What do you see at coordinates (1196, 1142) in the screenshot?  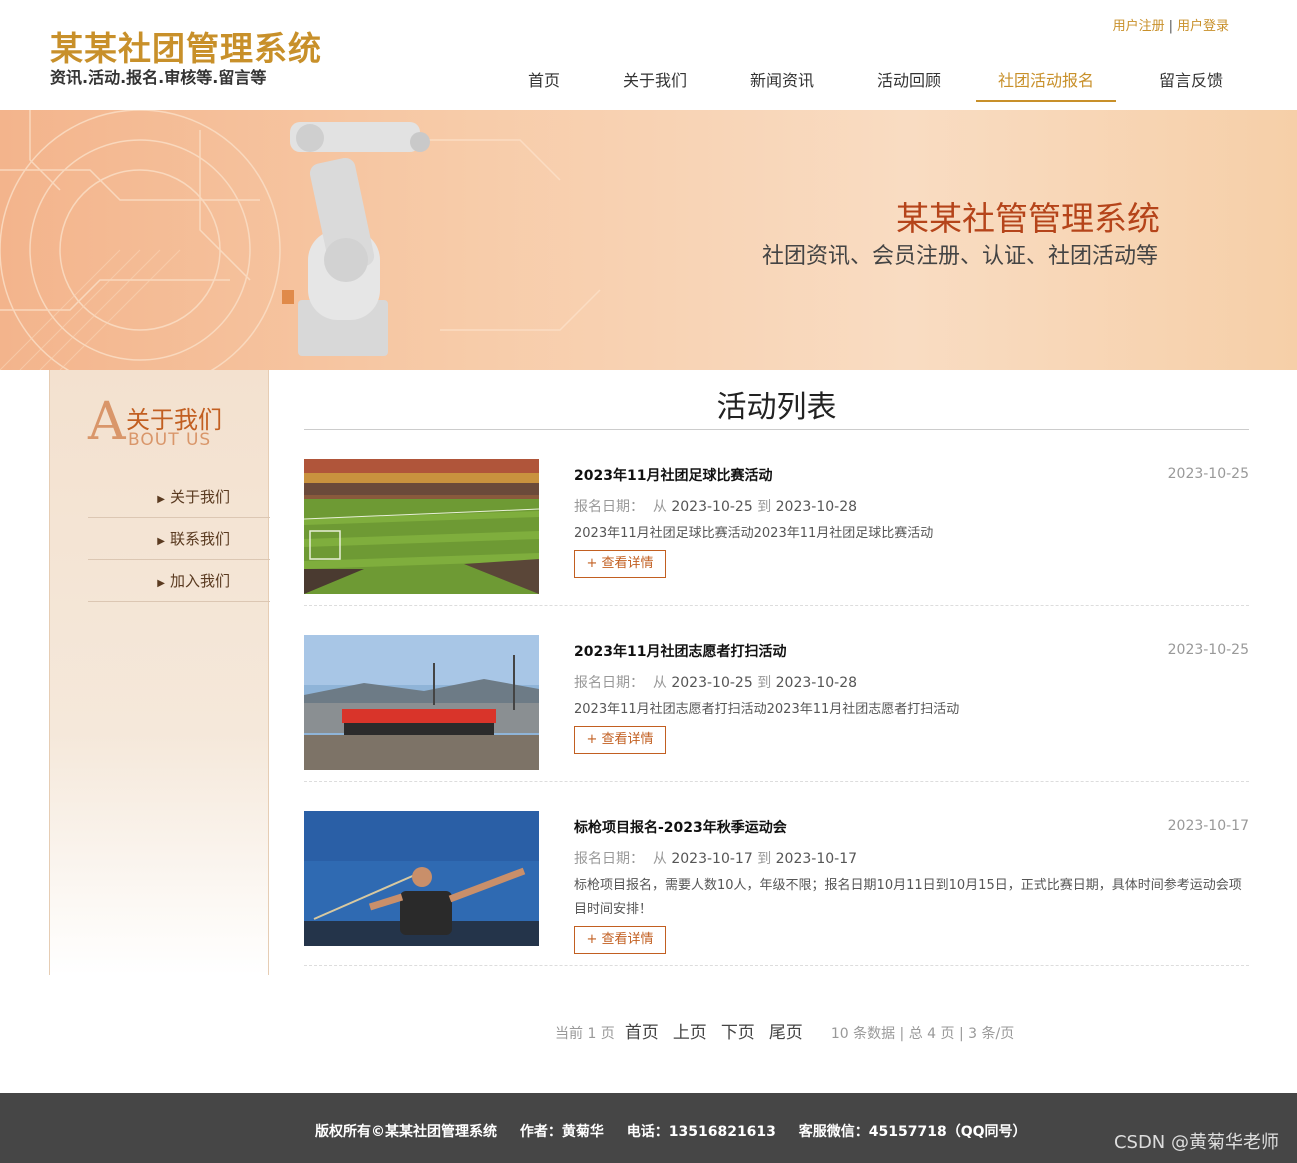 I see `watermark: CSDN @黄菊华老师` at bounding box center [1196, 1142].